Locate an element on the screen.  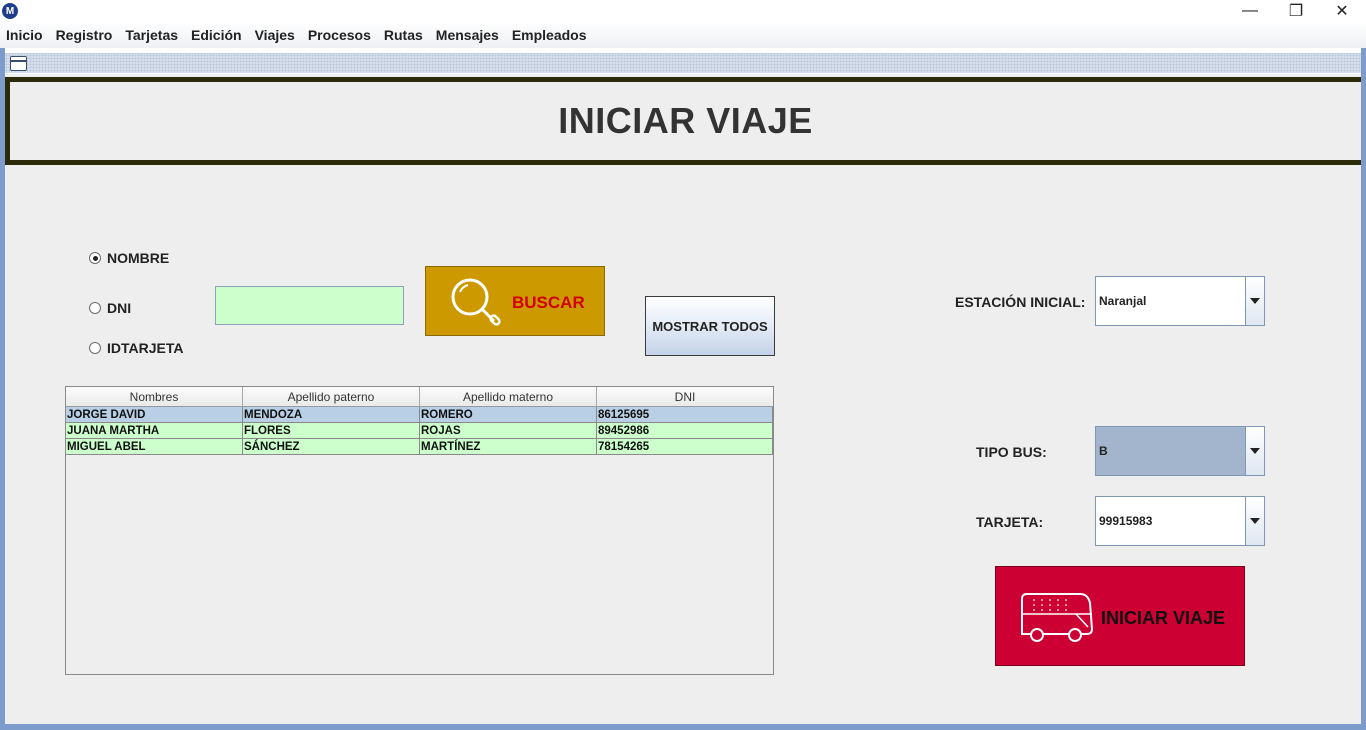
window-icon is located at coordinates (18, 63).